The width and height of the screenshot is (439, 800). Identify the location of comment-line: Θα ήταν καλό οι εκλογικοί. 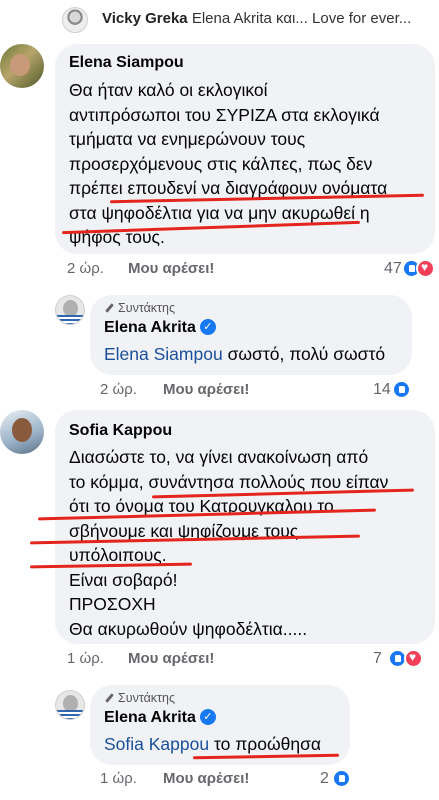
(168, 90).